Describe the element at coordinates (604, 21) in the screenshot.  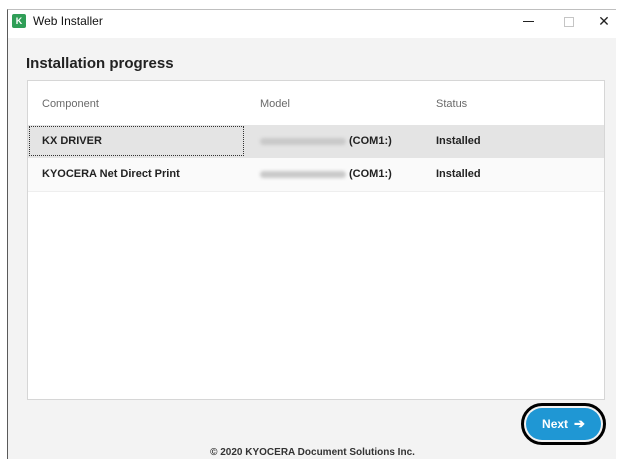
I see `close-icon: ✕` at that location.